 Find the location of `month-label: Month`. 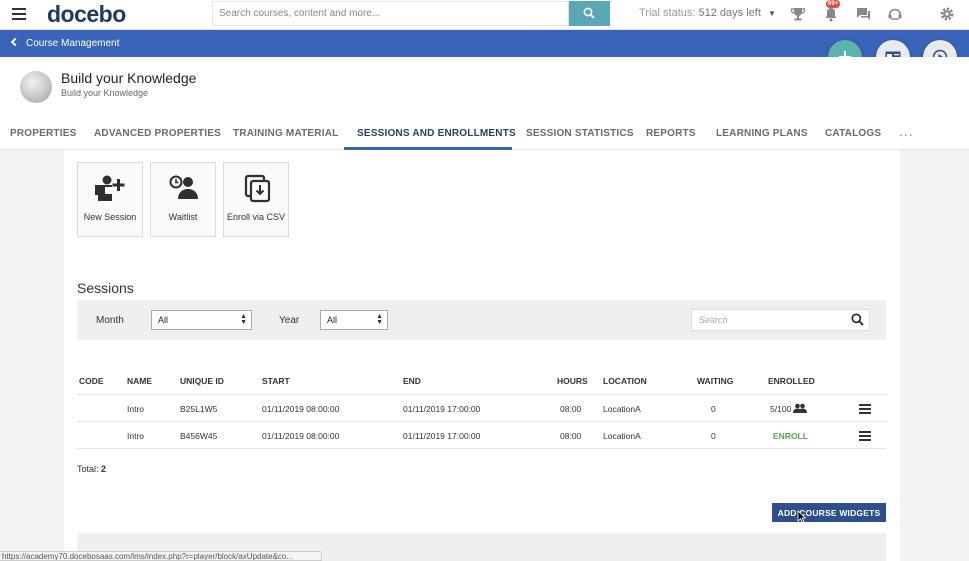

month-label: Month is located at coordinates (110, 320).